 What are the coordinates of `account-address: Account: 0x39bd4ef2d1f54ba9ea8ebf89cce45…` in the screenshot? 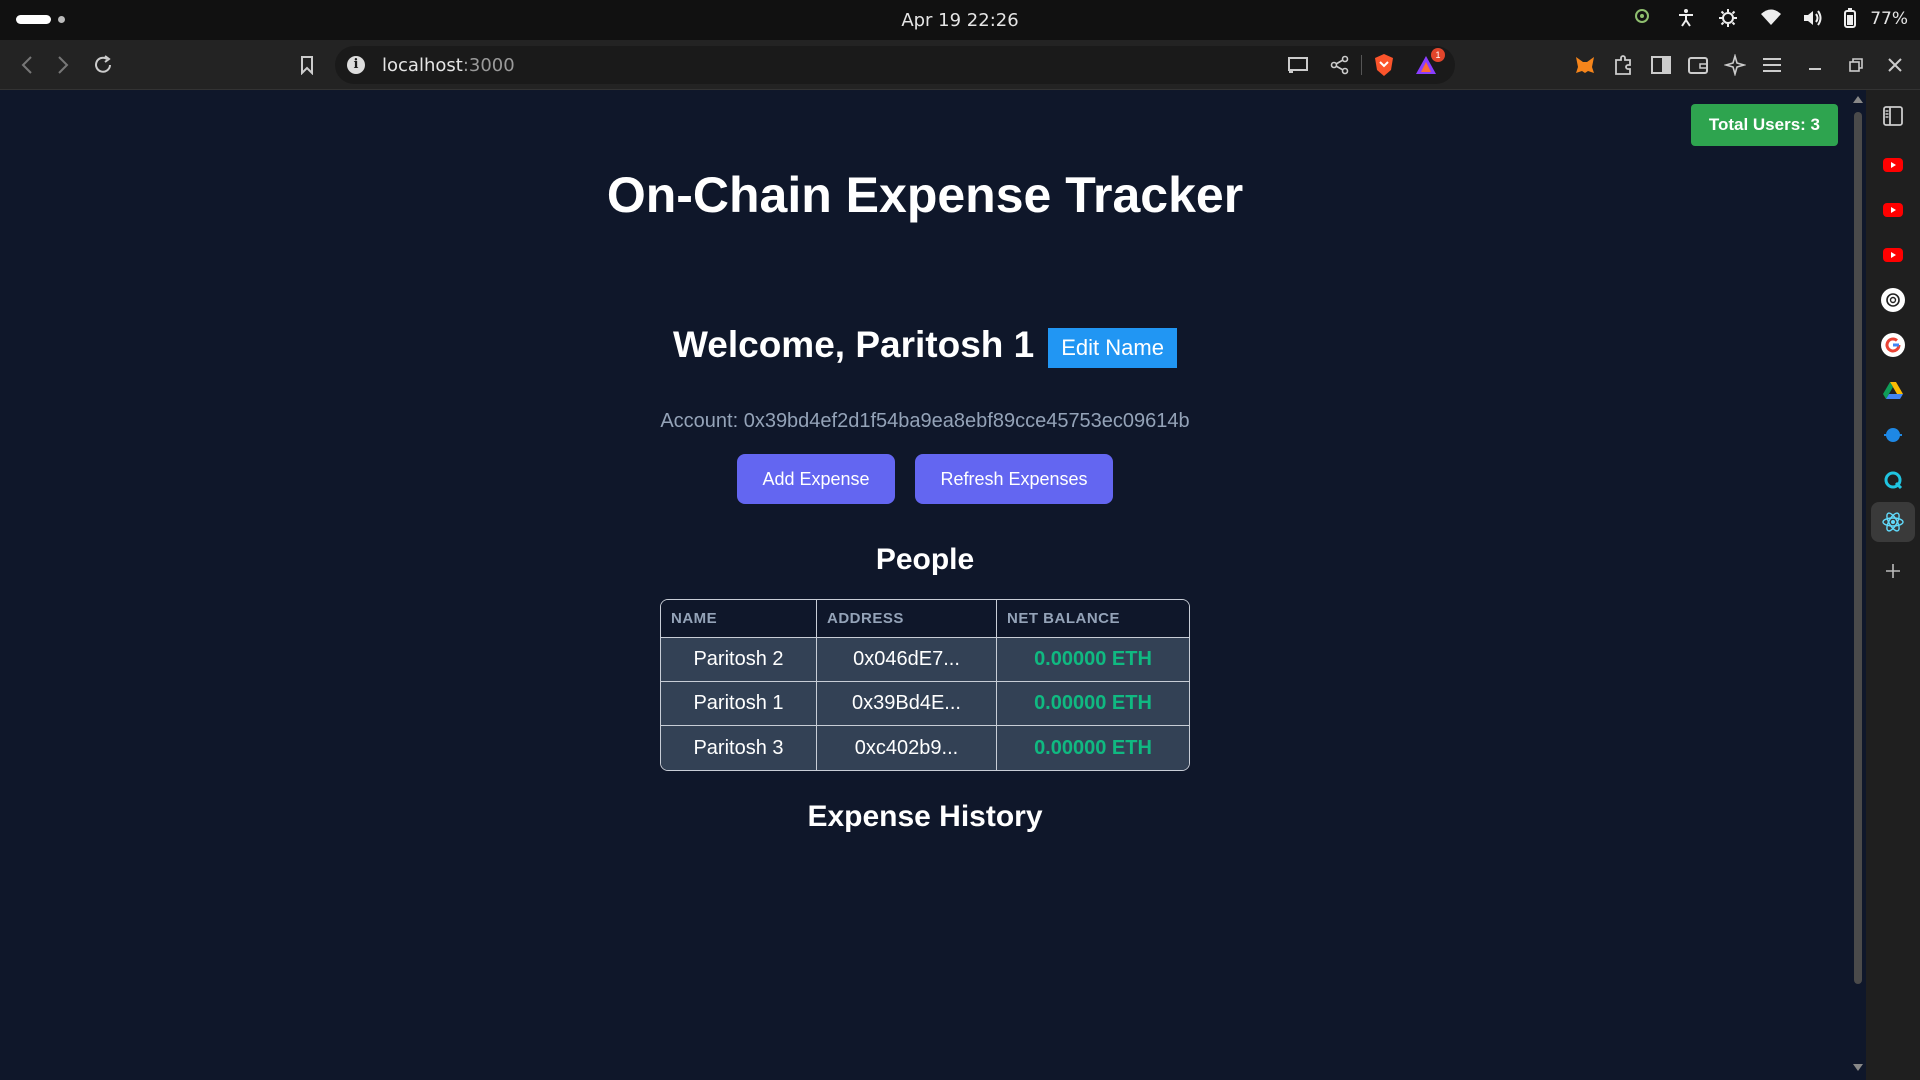 It's located at (925, 421).